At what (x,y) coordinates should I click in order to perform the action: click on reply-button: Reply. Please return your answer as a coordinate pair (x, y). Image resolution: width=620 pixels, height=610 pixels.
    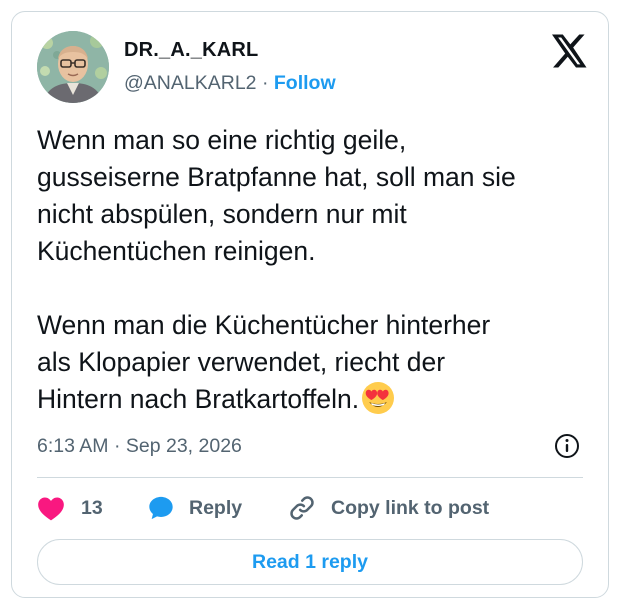
    Looking at the image, I should click on (194, 508).